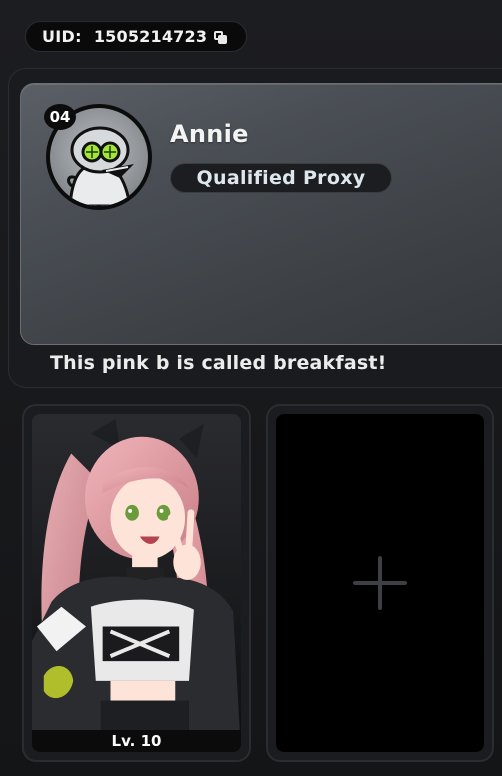 The image size is (502, 776). What do you see at coordinates (209, 134) in the screenshot?
I see `profile-name: Annie` at bounding box center [209, 134].